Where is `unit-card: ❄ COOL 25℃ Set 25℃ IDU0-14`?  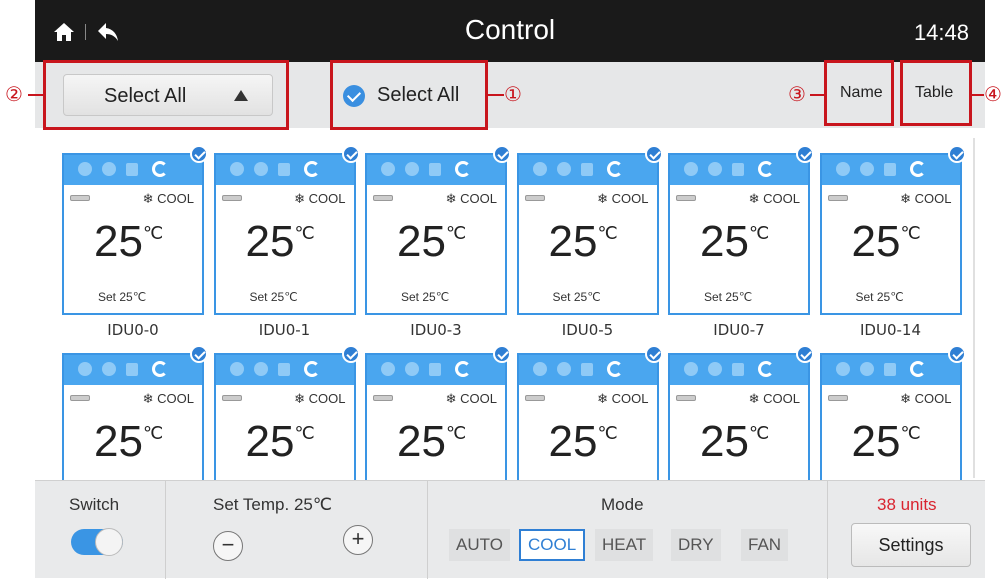
unit-card: ❄ COOL 25℃ Set 25℃ IDU0-14 is located at coordinates (892, 242).